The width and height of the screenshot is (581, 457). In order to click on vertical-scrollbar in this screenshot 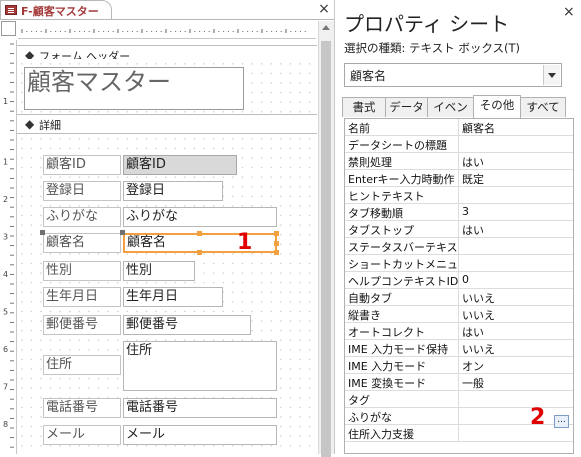, I will do `click(326, 239)`.